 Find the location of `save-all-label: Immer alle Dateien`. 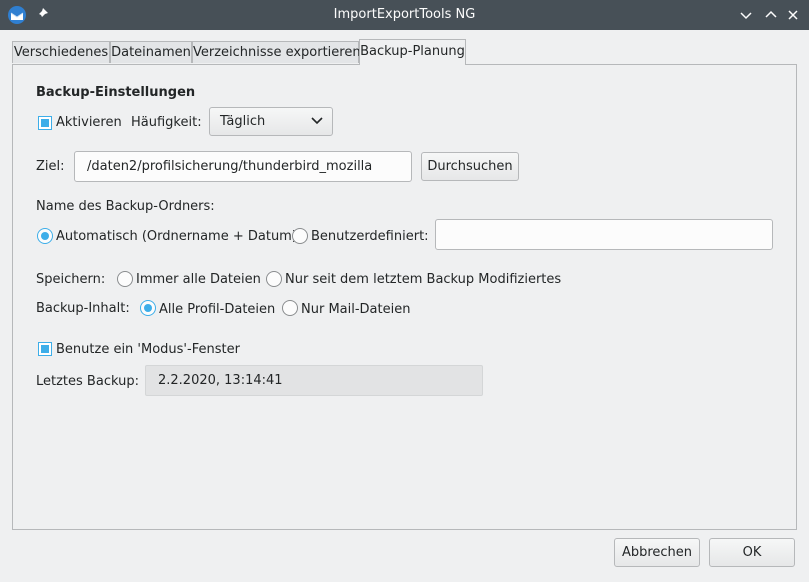

save-all-label: Immer alle Dateien is located at coordinates (198, 279).